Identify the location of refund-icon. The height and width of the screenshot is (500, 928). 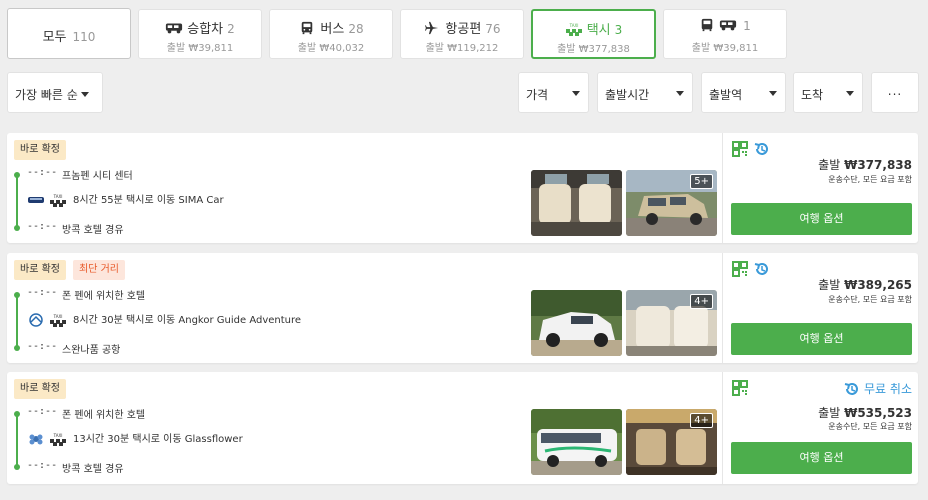
(762, 149).